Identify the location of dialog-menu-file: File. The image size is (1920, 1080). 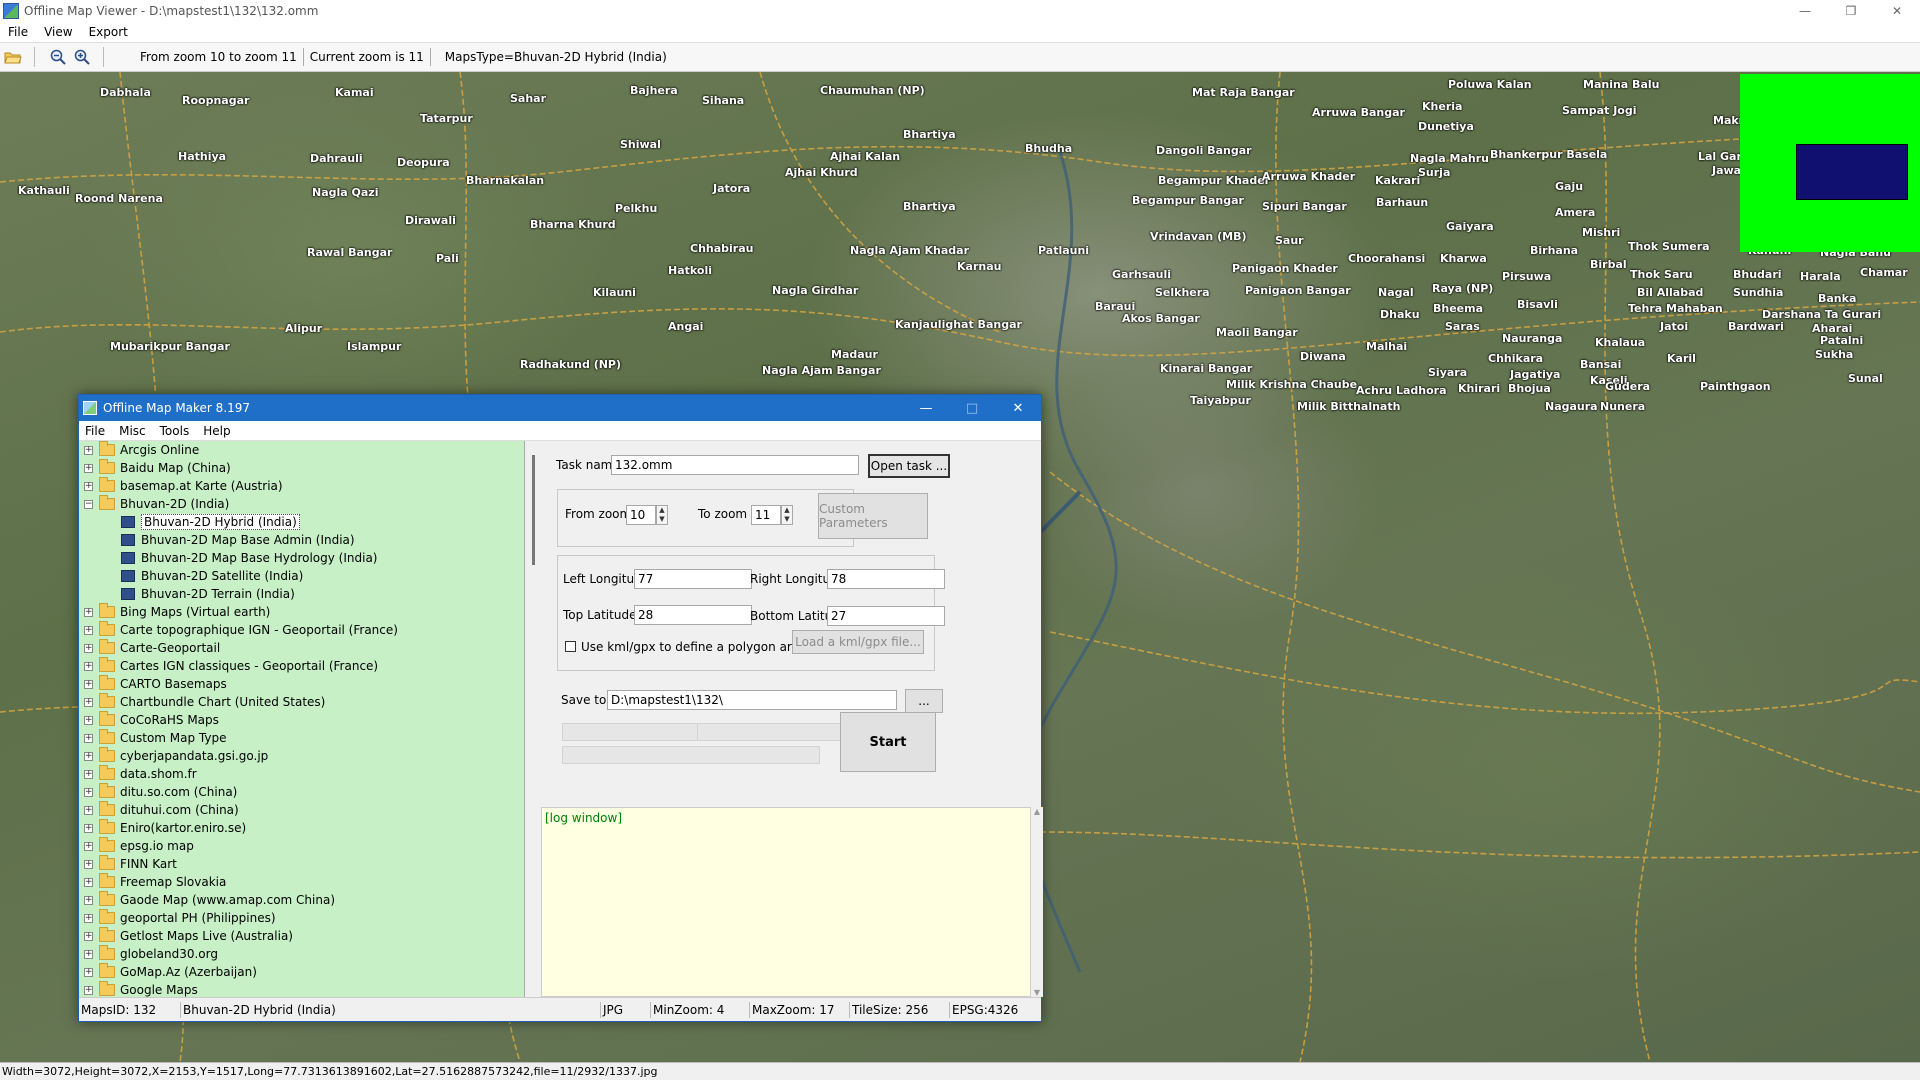
(96, 431).